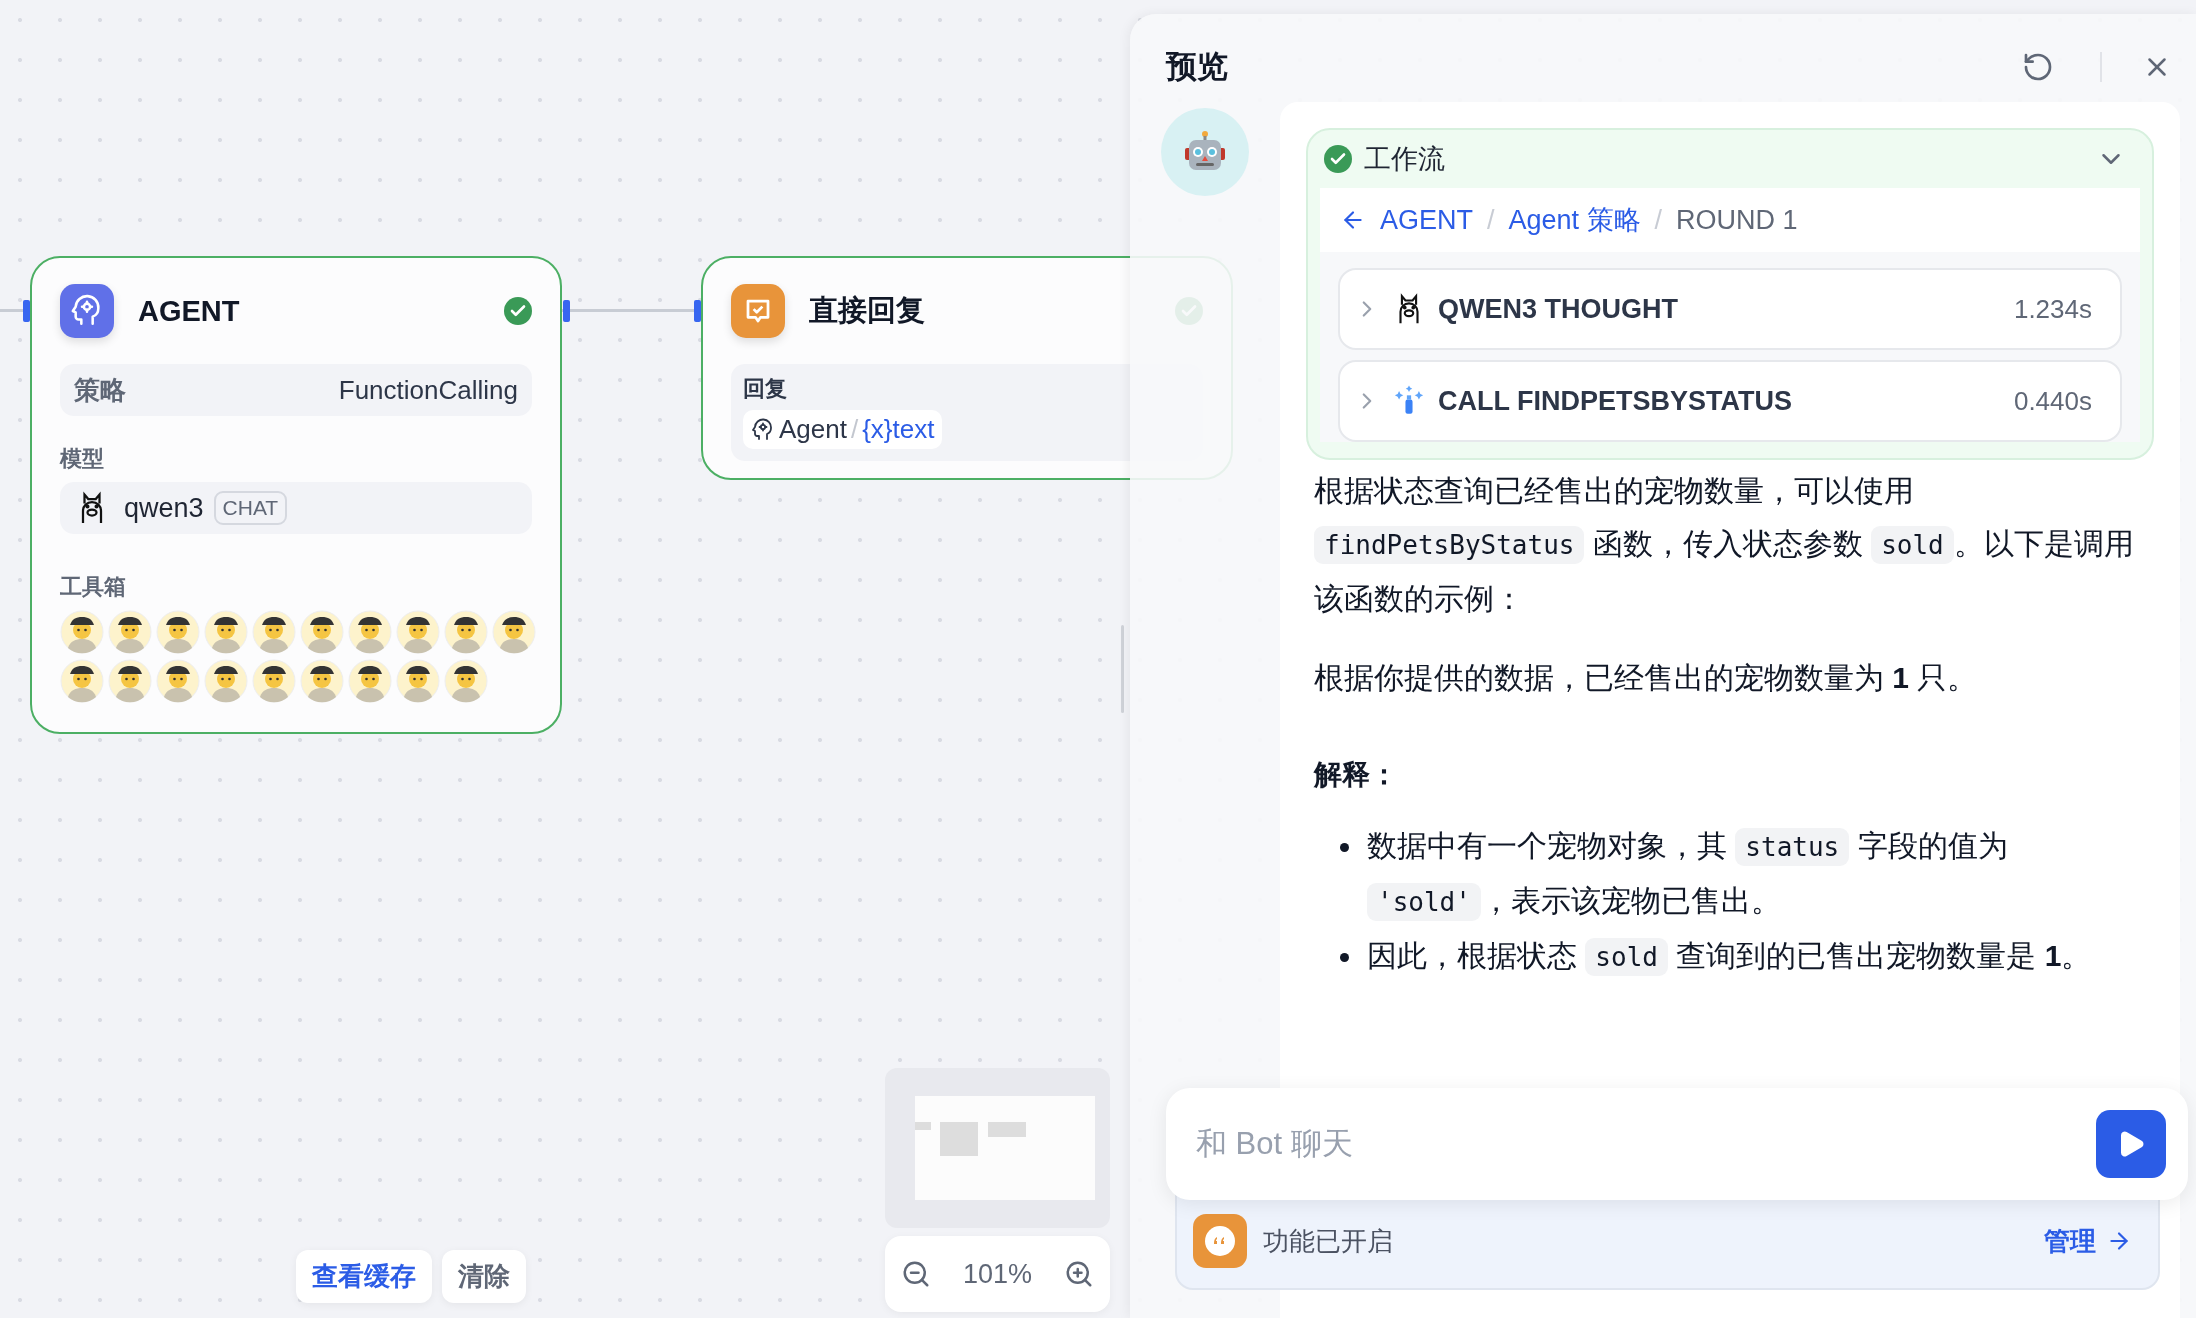 The image size is (2196, 1318). Describe the element at coordinates (82, 459) in the screenshot. I see `model-label: 模型` at that location.